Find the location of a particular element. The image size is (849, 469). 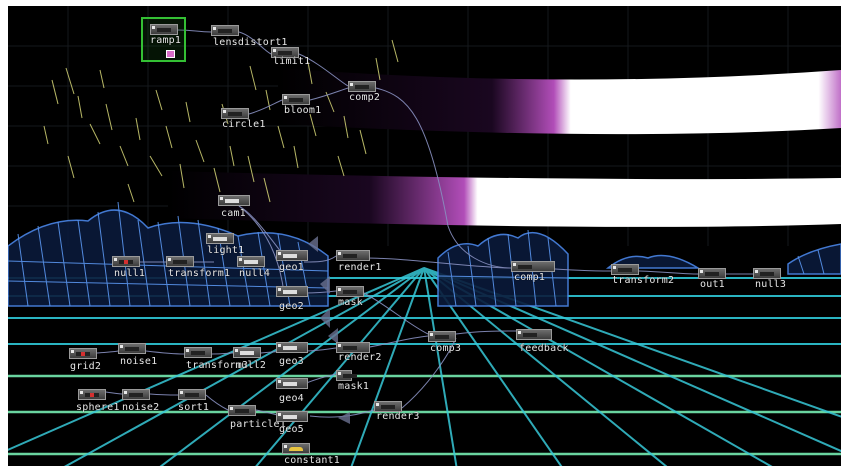

node-ramp1 is located at coordinates (164, 29).